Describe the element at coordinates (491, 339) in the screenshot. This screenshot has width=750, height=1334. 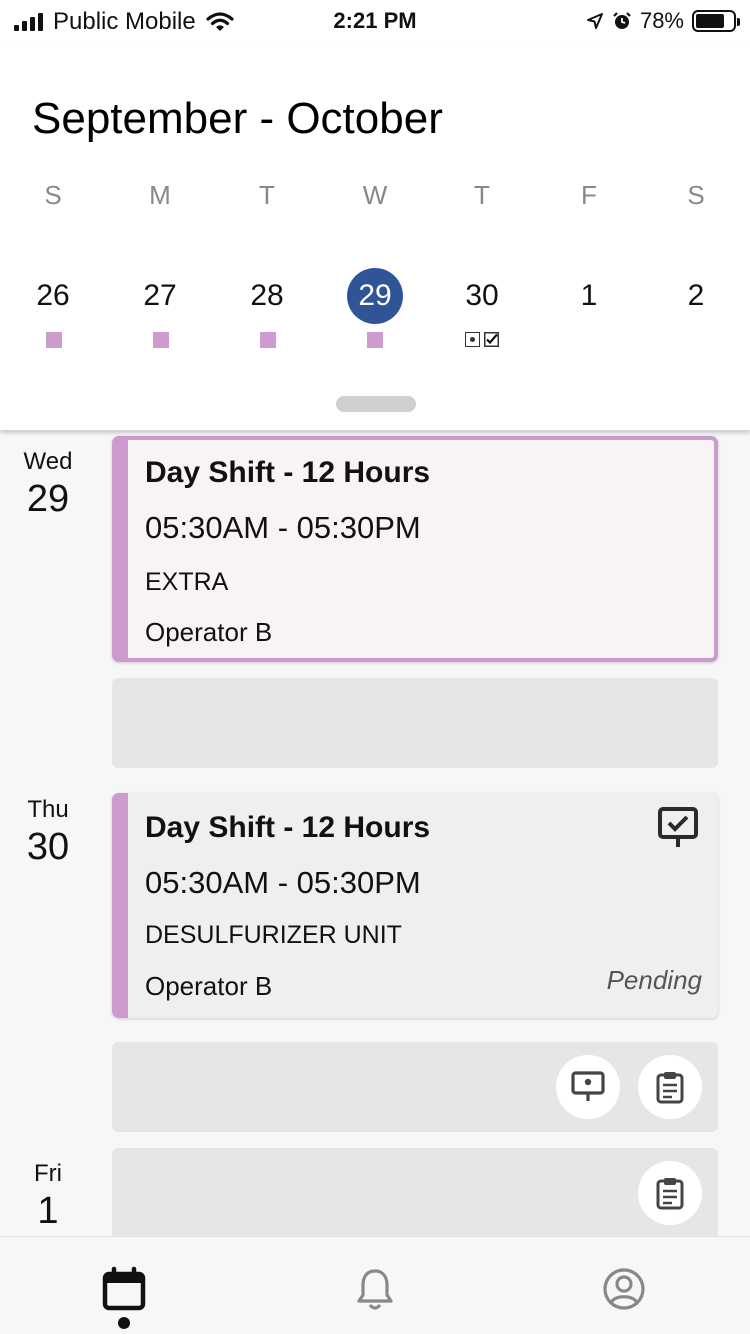
I see `checkbox-checked-icon` at that location.